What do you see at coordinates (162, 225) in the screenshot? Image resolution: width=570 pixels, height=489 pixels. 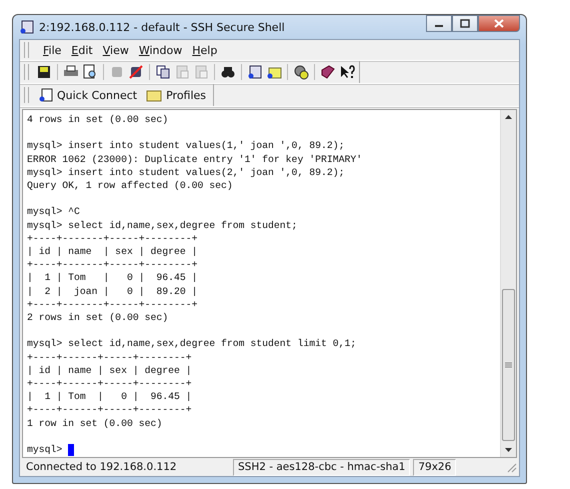 I see `terminal-line: mysql> select id,name,sex,degree from student;` at bounding box center [162, 225].